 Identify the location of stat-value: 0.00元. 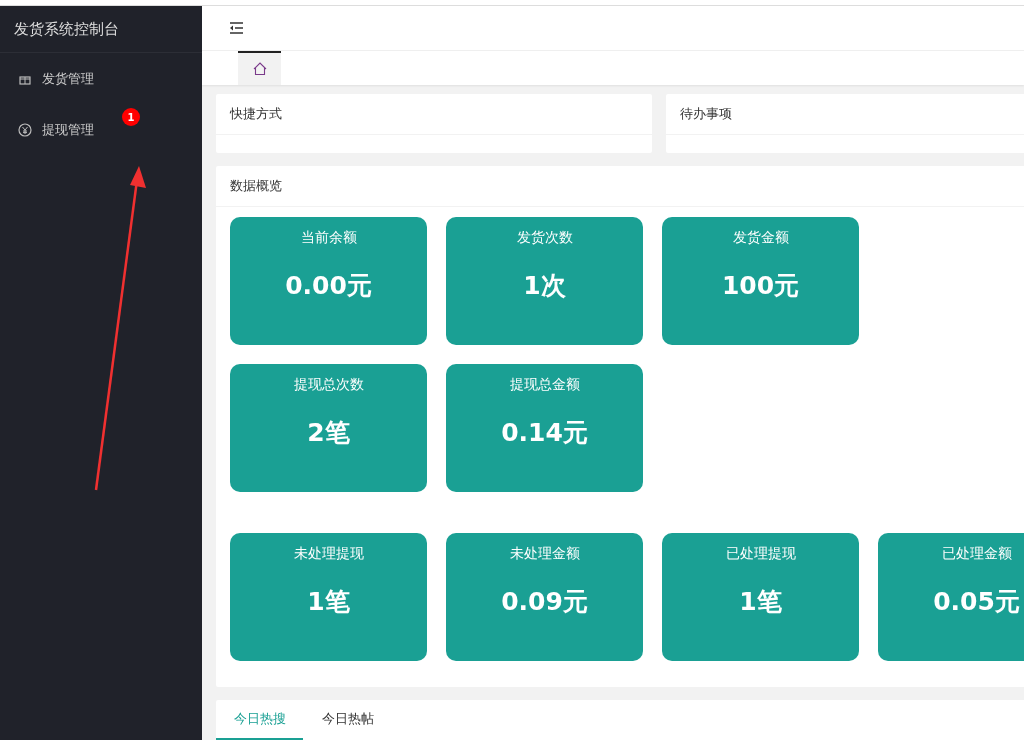
(328, 286).